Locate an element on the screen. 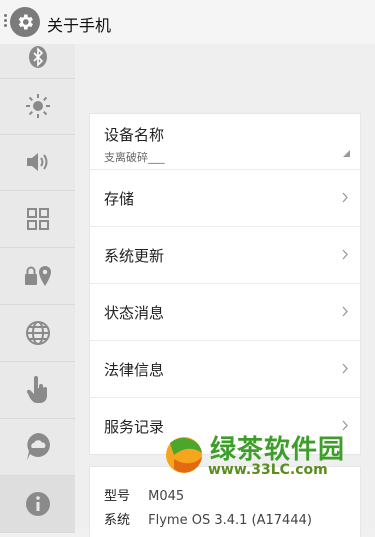 This screenshot has width=375, height=537. cloud-icon is located at coordinates (38, 446).